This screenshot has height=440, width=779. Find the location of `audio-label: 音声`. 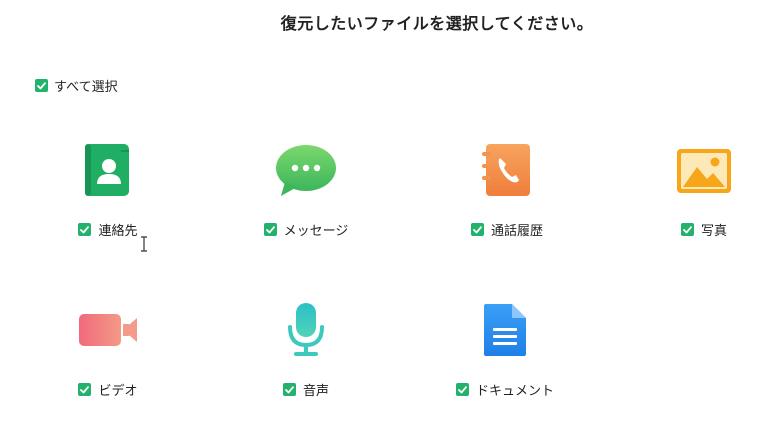

audio-label: 音声 is located at coordinates (315, 391).